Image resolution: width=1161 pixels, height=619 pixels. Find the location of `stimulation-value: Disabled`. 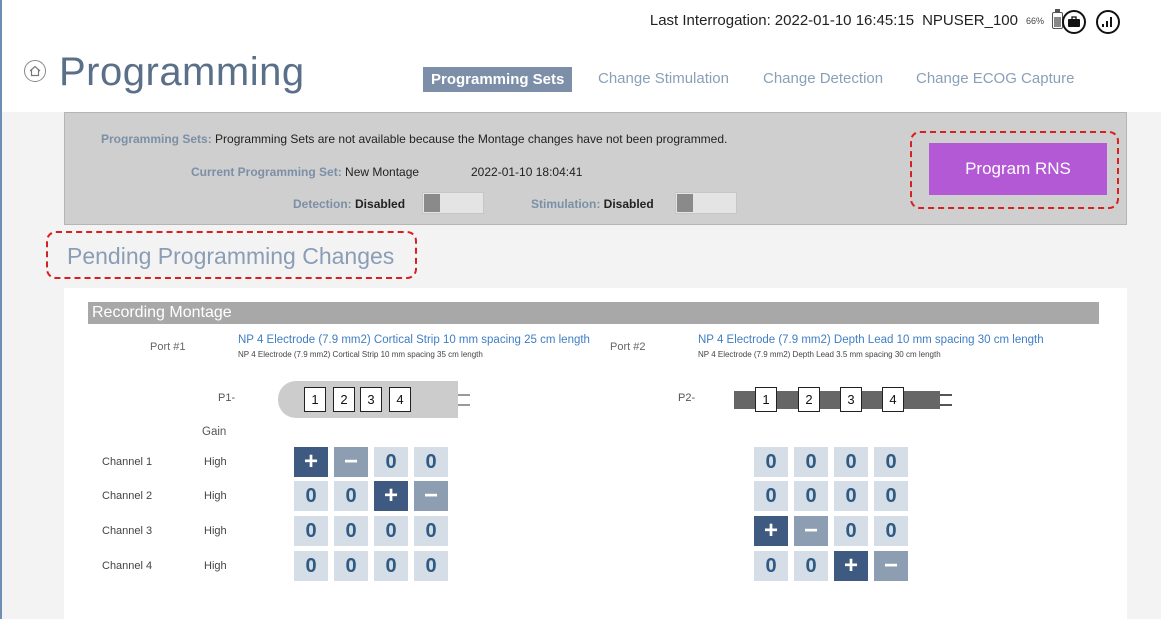

stimulation-value: Disabled is located at coordinates (628, 204).